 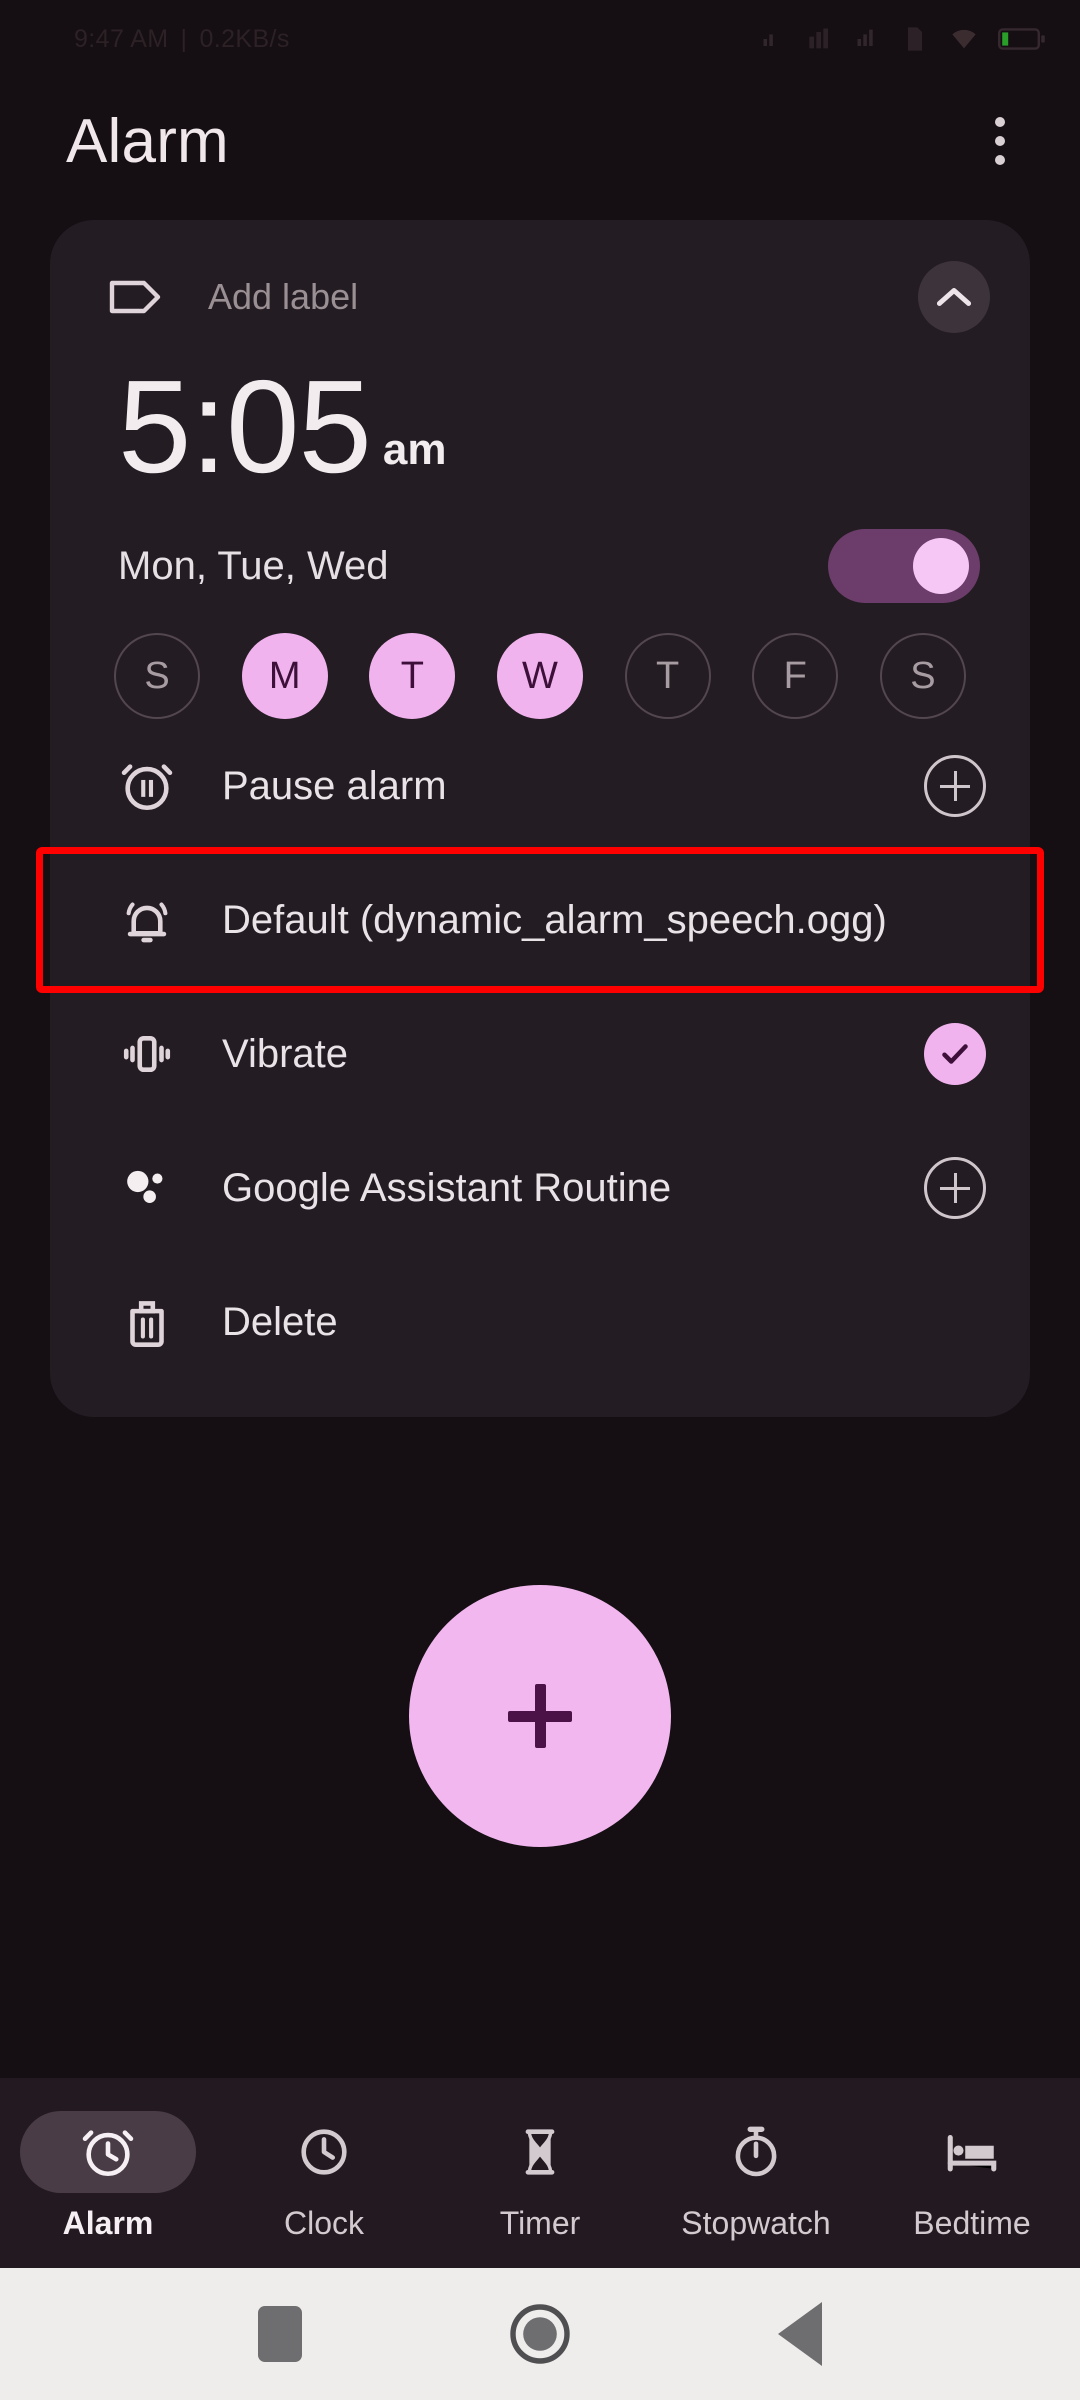 I want to click on delete-row: Delete, so click(x=540, y=1322).